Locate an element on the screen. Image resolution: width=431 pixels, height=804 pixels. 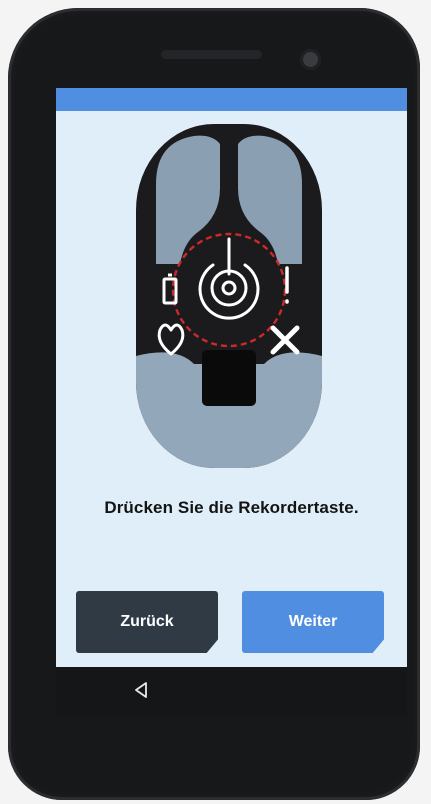
back-triangle-icon is located at coordinates (141, 690).